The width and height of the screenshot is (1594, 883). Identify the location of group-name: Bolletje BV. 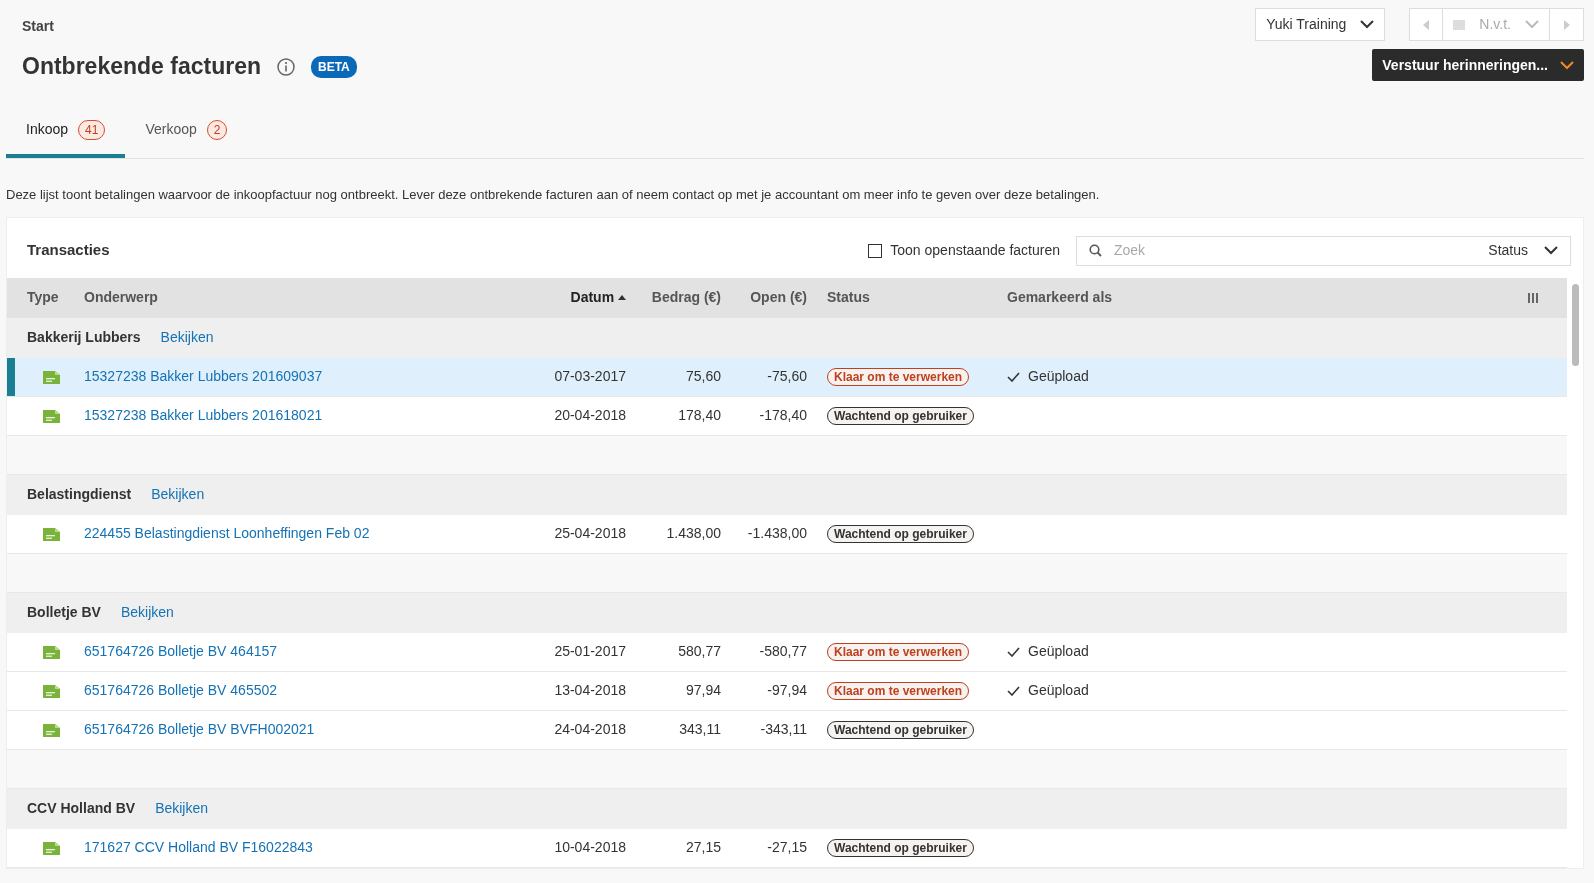
(64, 612).